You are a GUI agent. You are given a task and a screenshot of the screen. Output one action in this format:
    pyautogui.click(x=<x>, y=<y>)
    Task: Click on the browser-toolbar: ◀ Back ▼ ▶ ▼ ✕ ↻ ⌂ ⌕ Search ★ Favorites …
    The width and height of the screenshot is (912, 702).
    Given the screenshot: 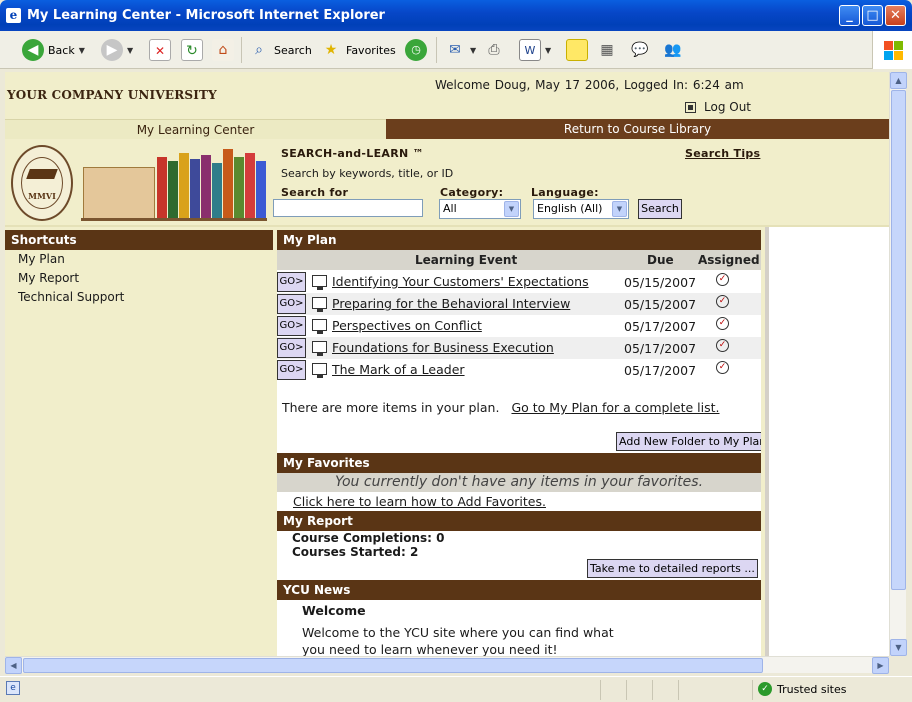 What is the action you would take?
    pyautogui.click(x=456, y=50)
    